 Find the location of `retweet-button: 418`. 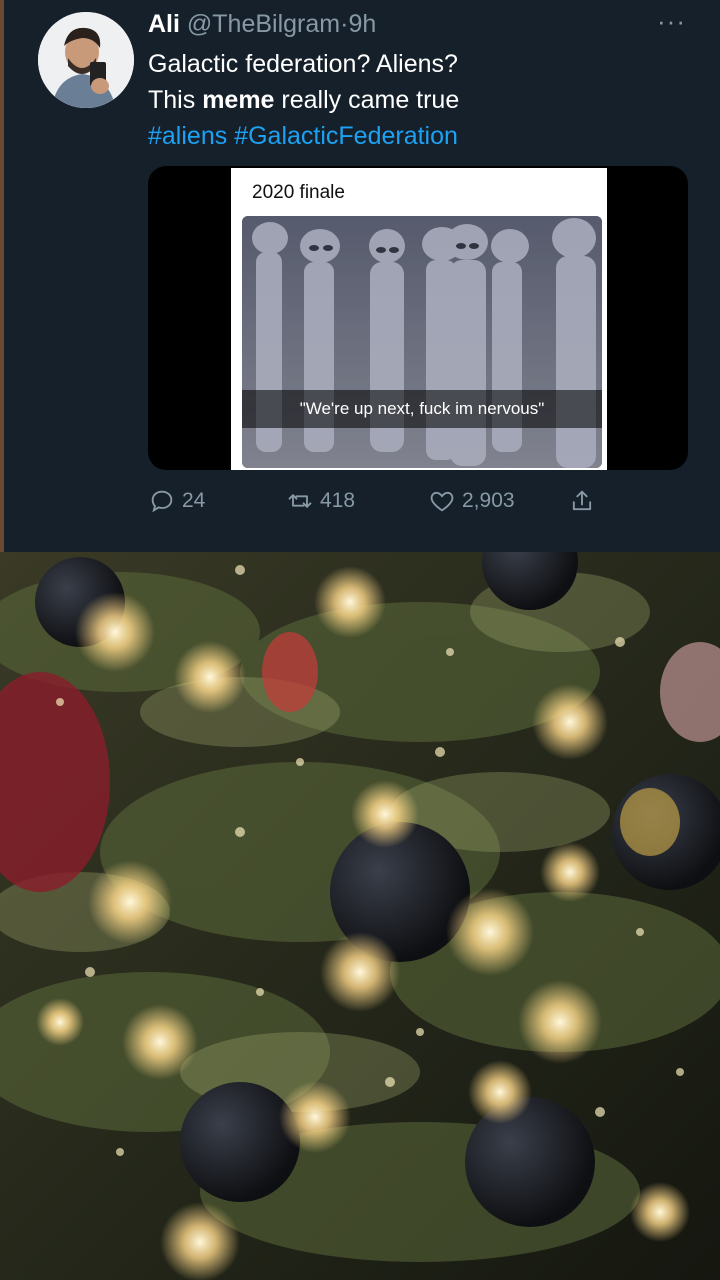

retweet-button: 418 is located at coordinates (320, 501).